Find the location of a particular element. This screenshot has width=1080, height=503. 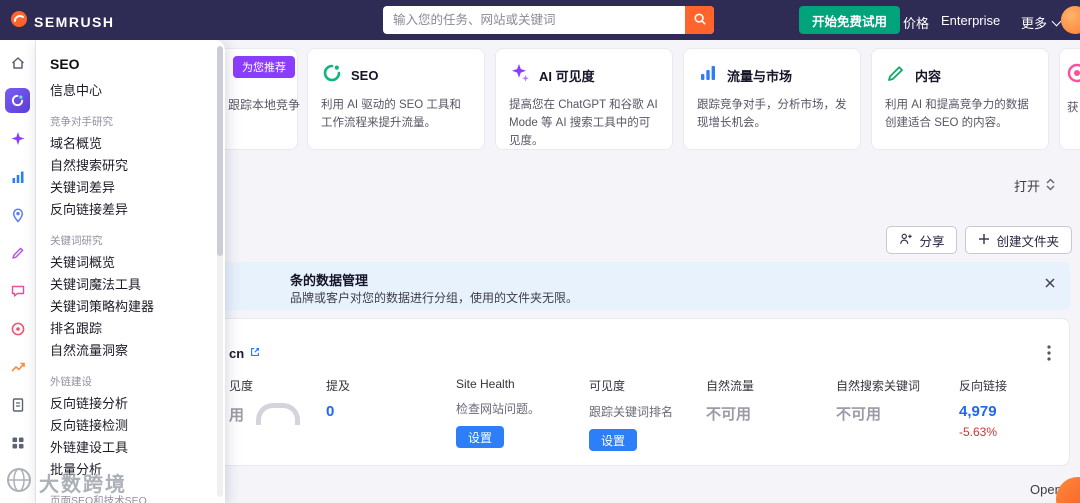

metric-organic-keywords-label: 自然搜索关键词 is located at coordinates (878, 386).